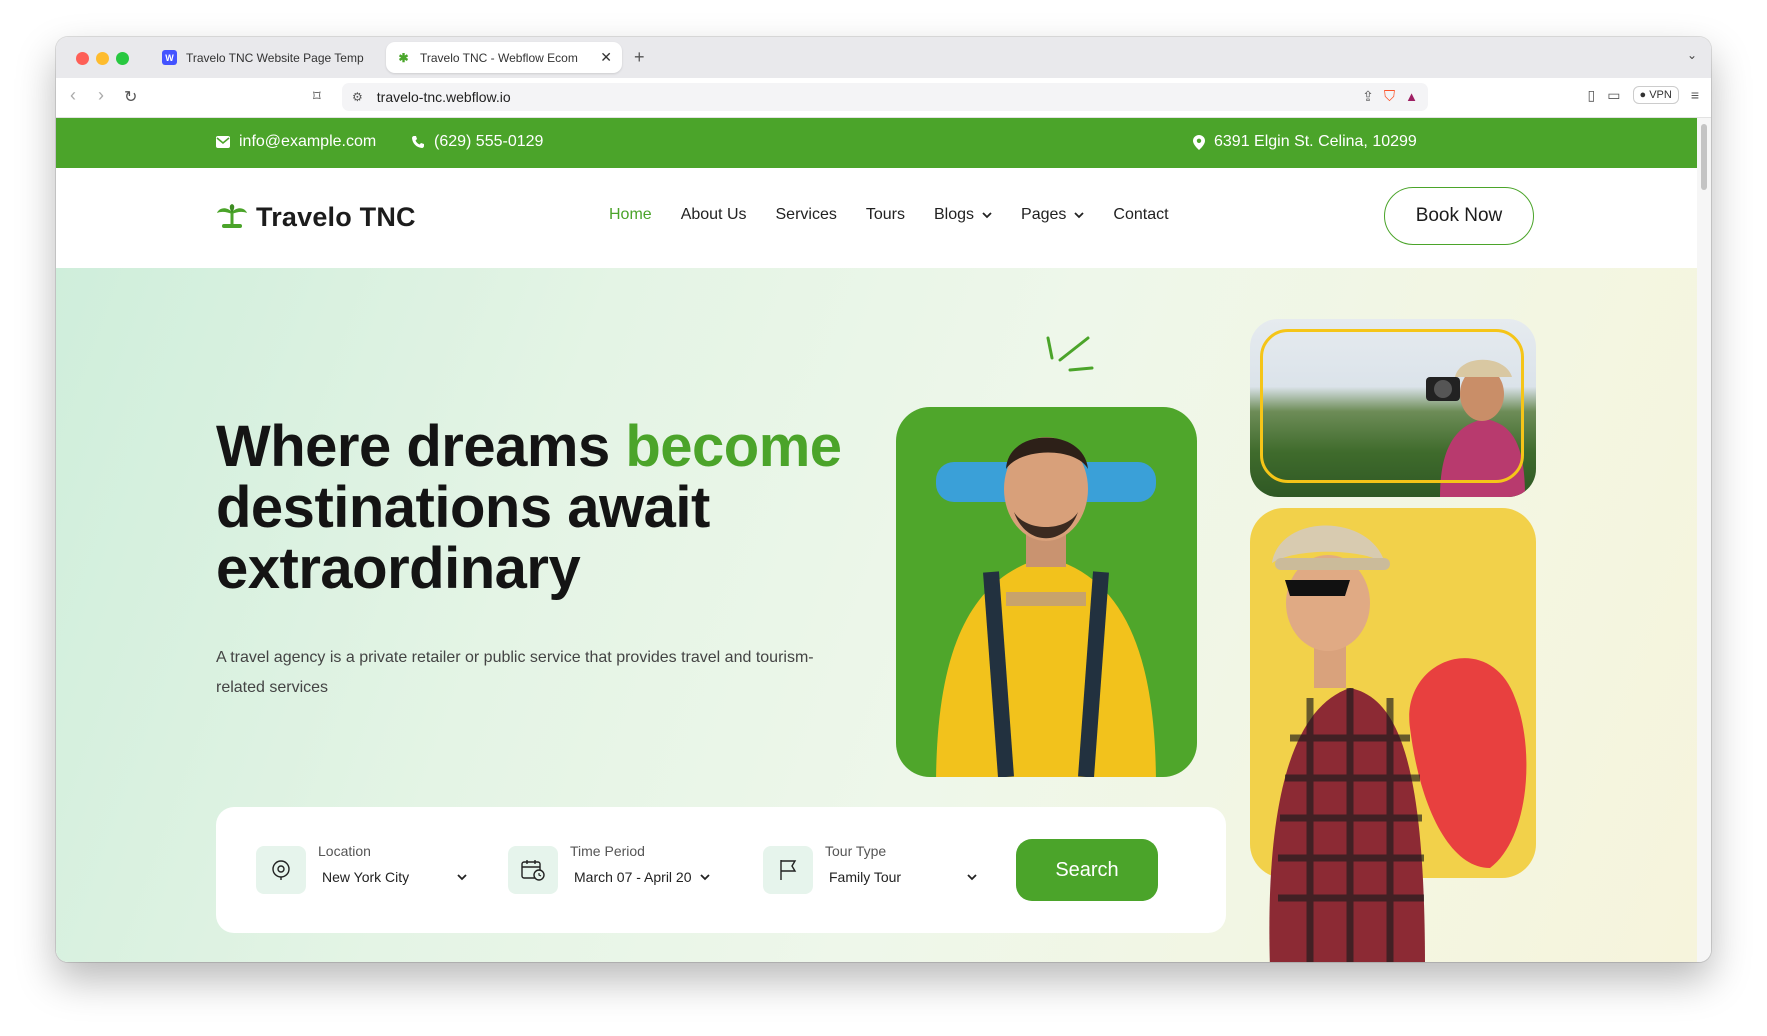  Describe the element at coordinates (444, 97) in the screenshot. I see `url-text: travelo-tnc.webflow.io` at that location.